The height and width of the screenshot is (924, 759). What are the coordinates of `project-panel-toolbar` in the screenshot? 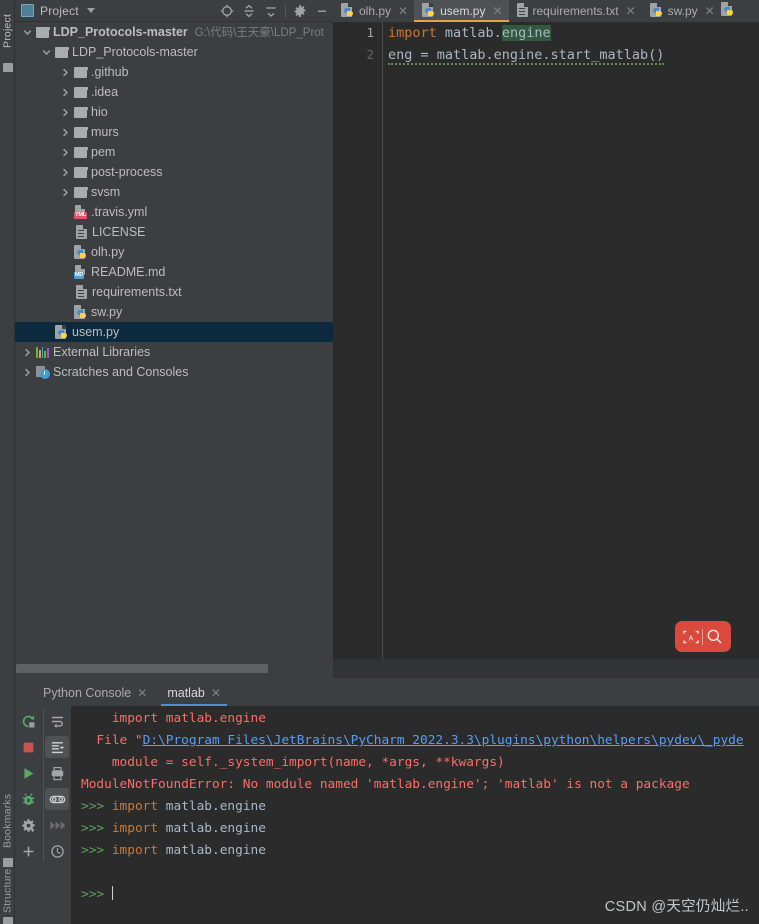 It's located at (274, 11).